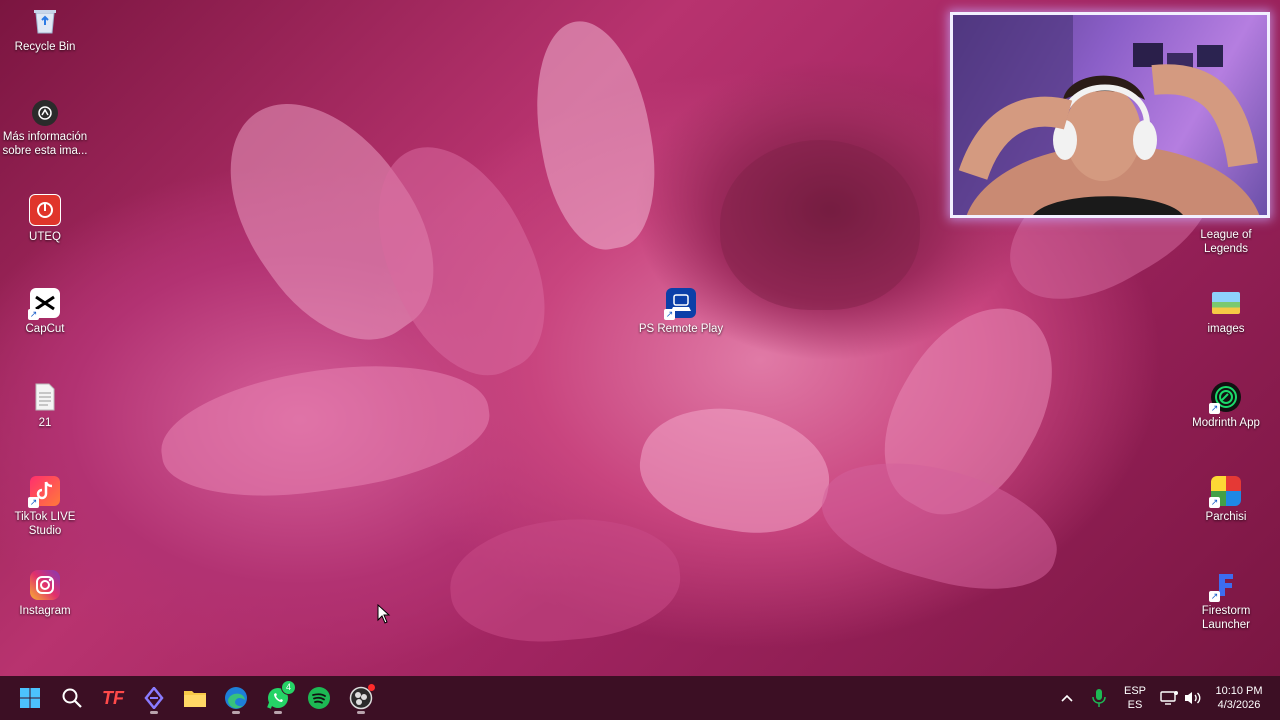 This screenshot has height=720, width=1280. What do you see at coordinates (45, 524) in the screenshot?
I see `desktop-icon-label: TikTok LIVE Studio` at bounding box center [45, 524].